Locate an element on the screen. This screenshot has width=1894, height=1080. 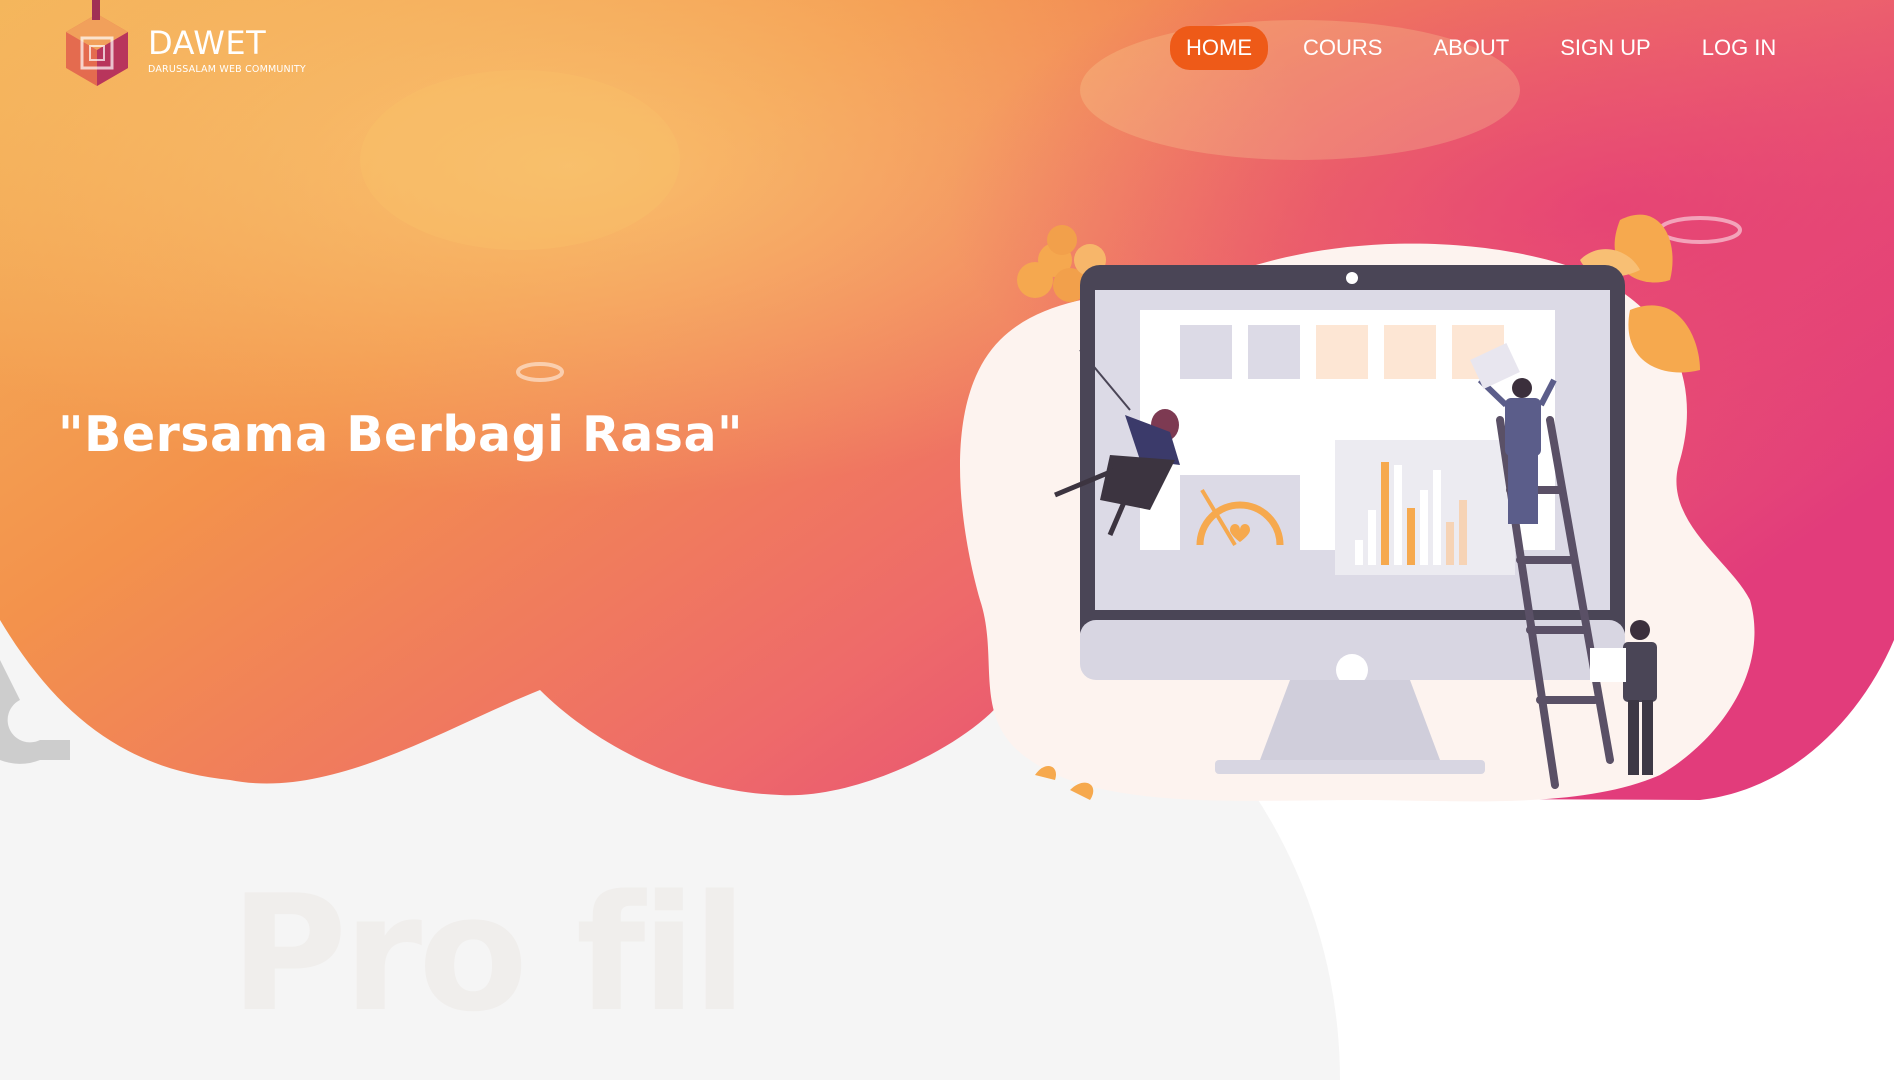
nav-cours: COURS is located at coordinates (1342, 48).